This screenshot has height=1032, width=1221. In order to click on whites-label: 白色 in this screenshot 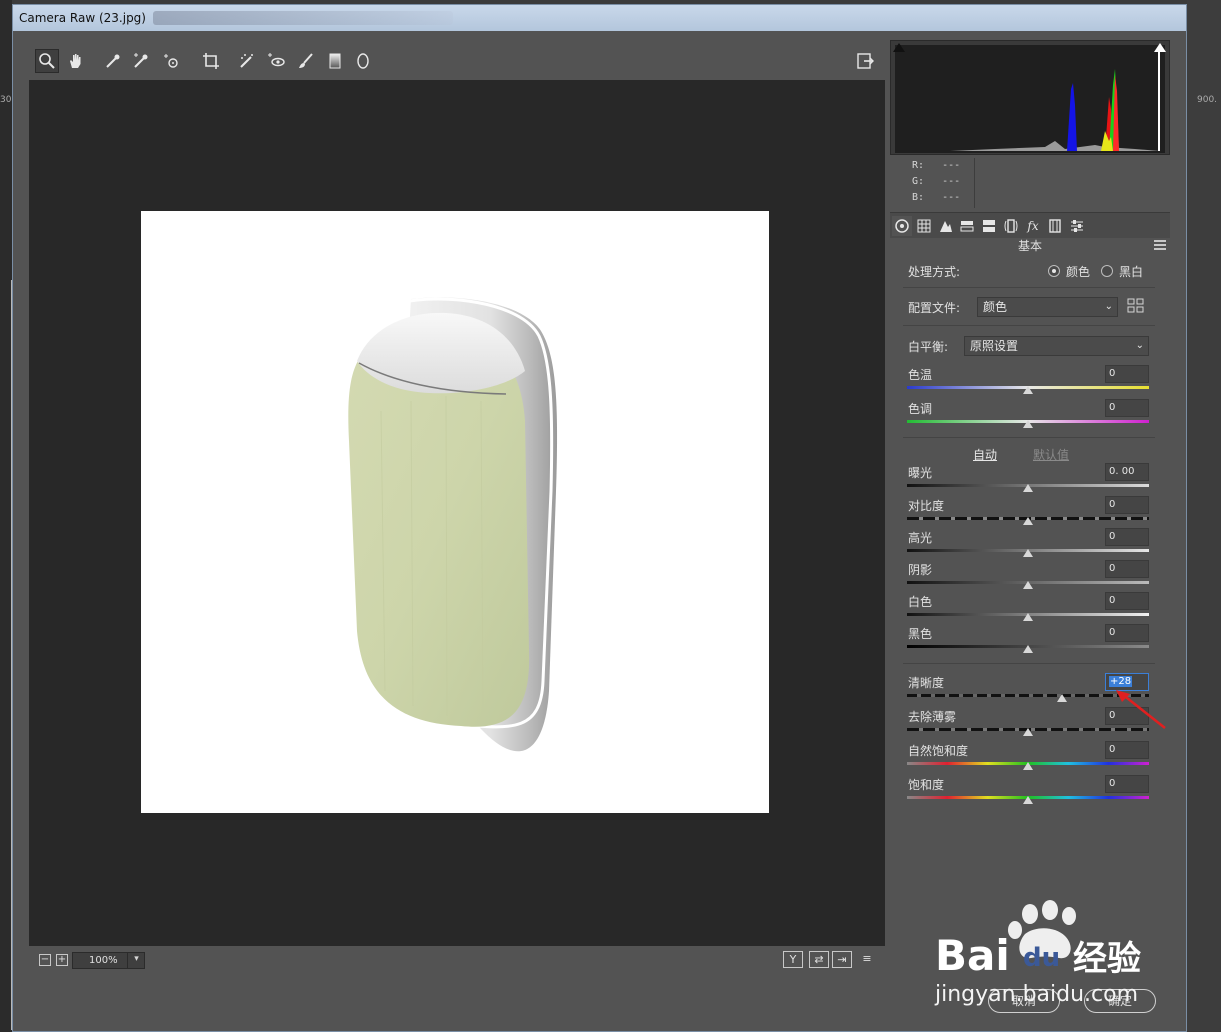, I will do `click(920, 602)`.